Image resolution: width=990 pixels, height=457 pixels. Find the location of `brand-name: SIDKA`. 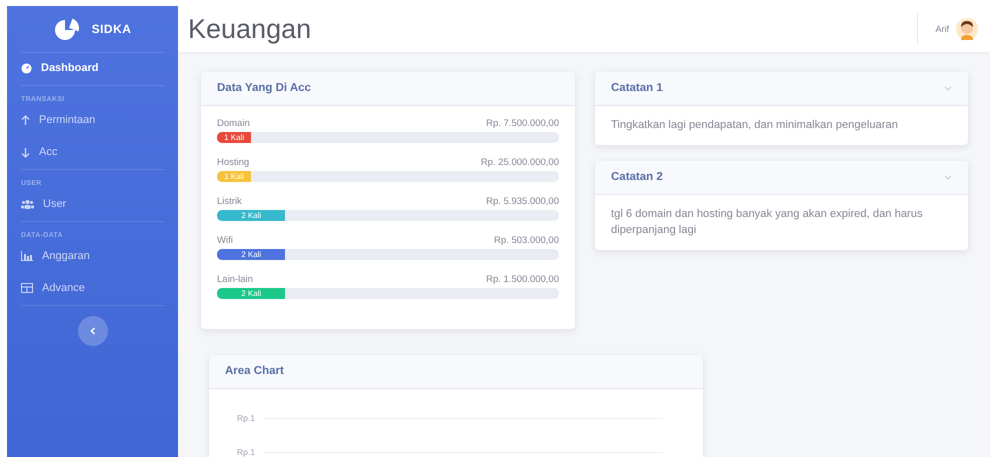

brand-name: SIDKA is located at coordinates (112, 29).